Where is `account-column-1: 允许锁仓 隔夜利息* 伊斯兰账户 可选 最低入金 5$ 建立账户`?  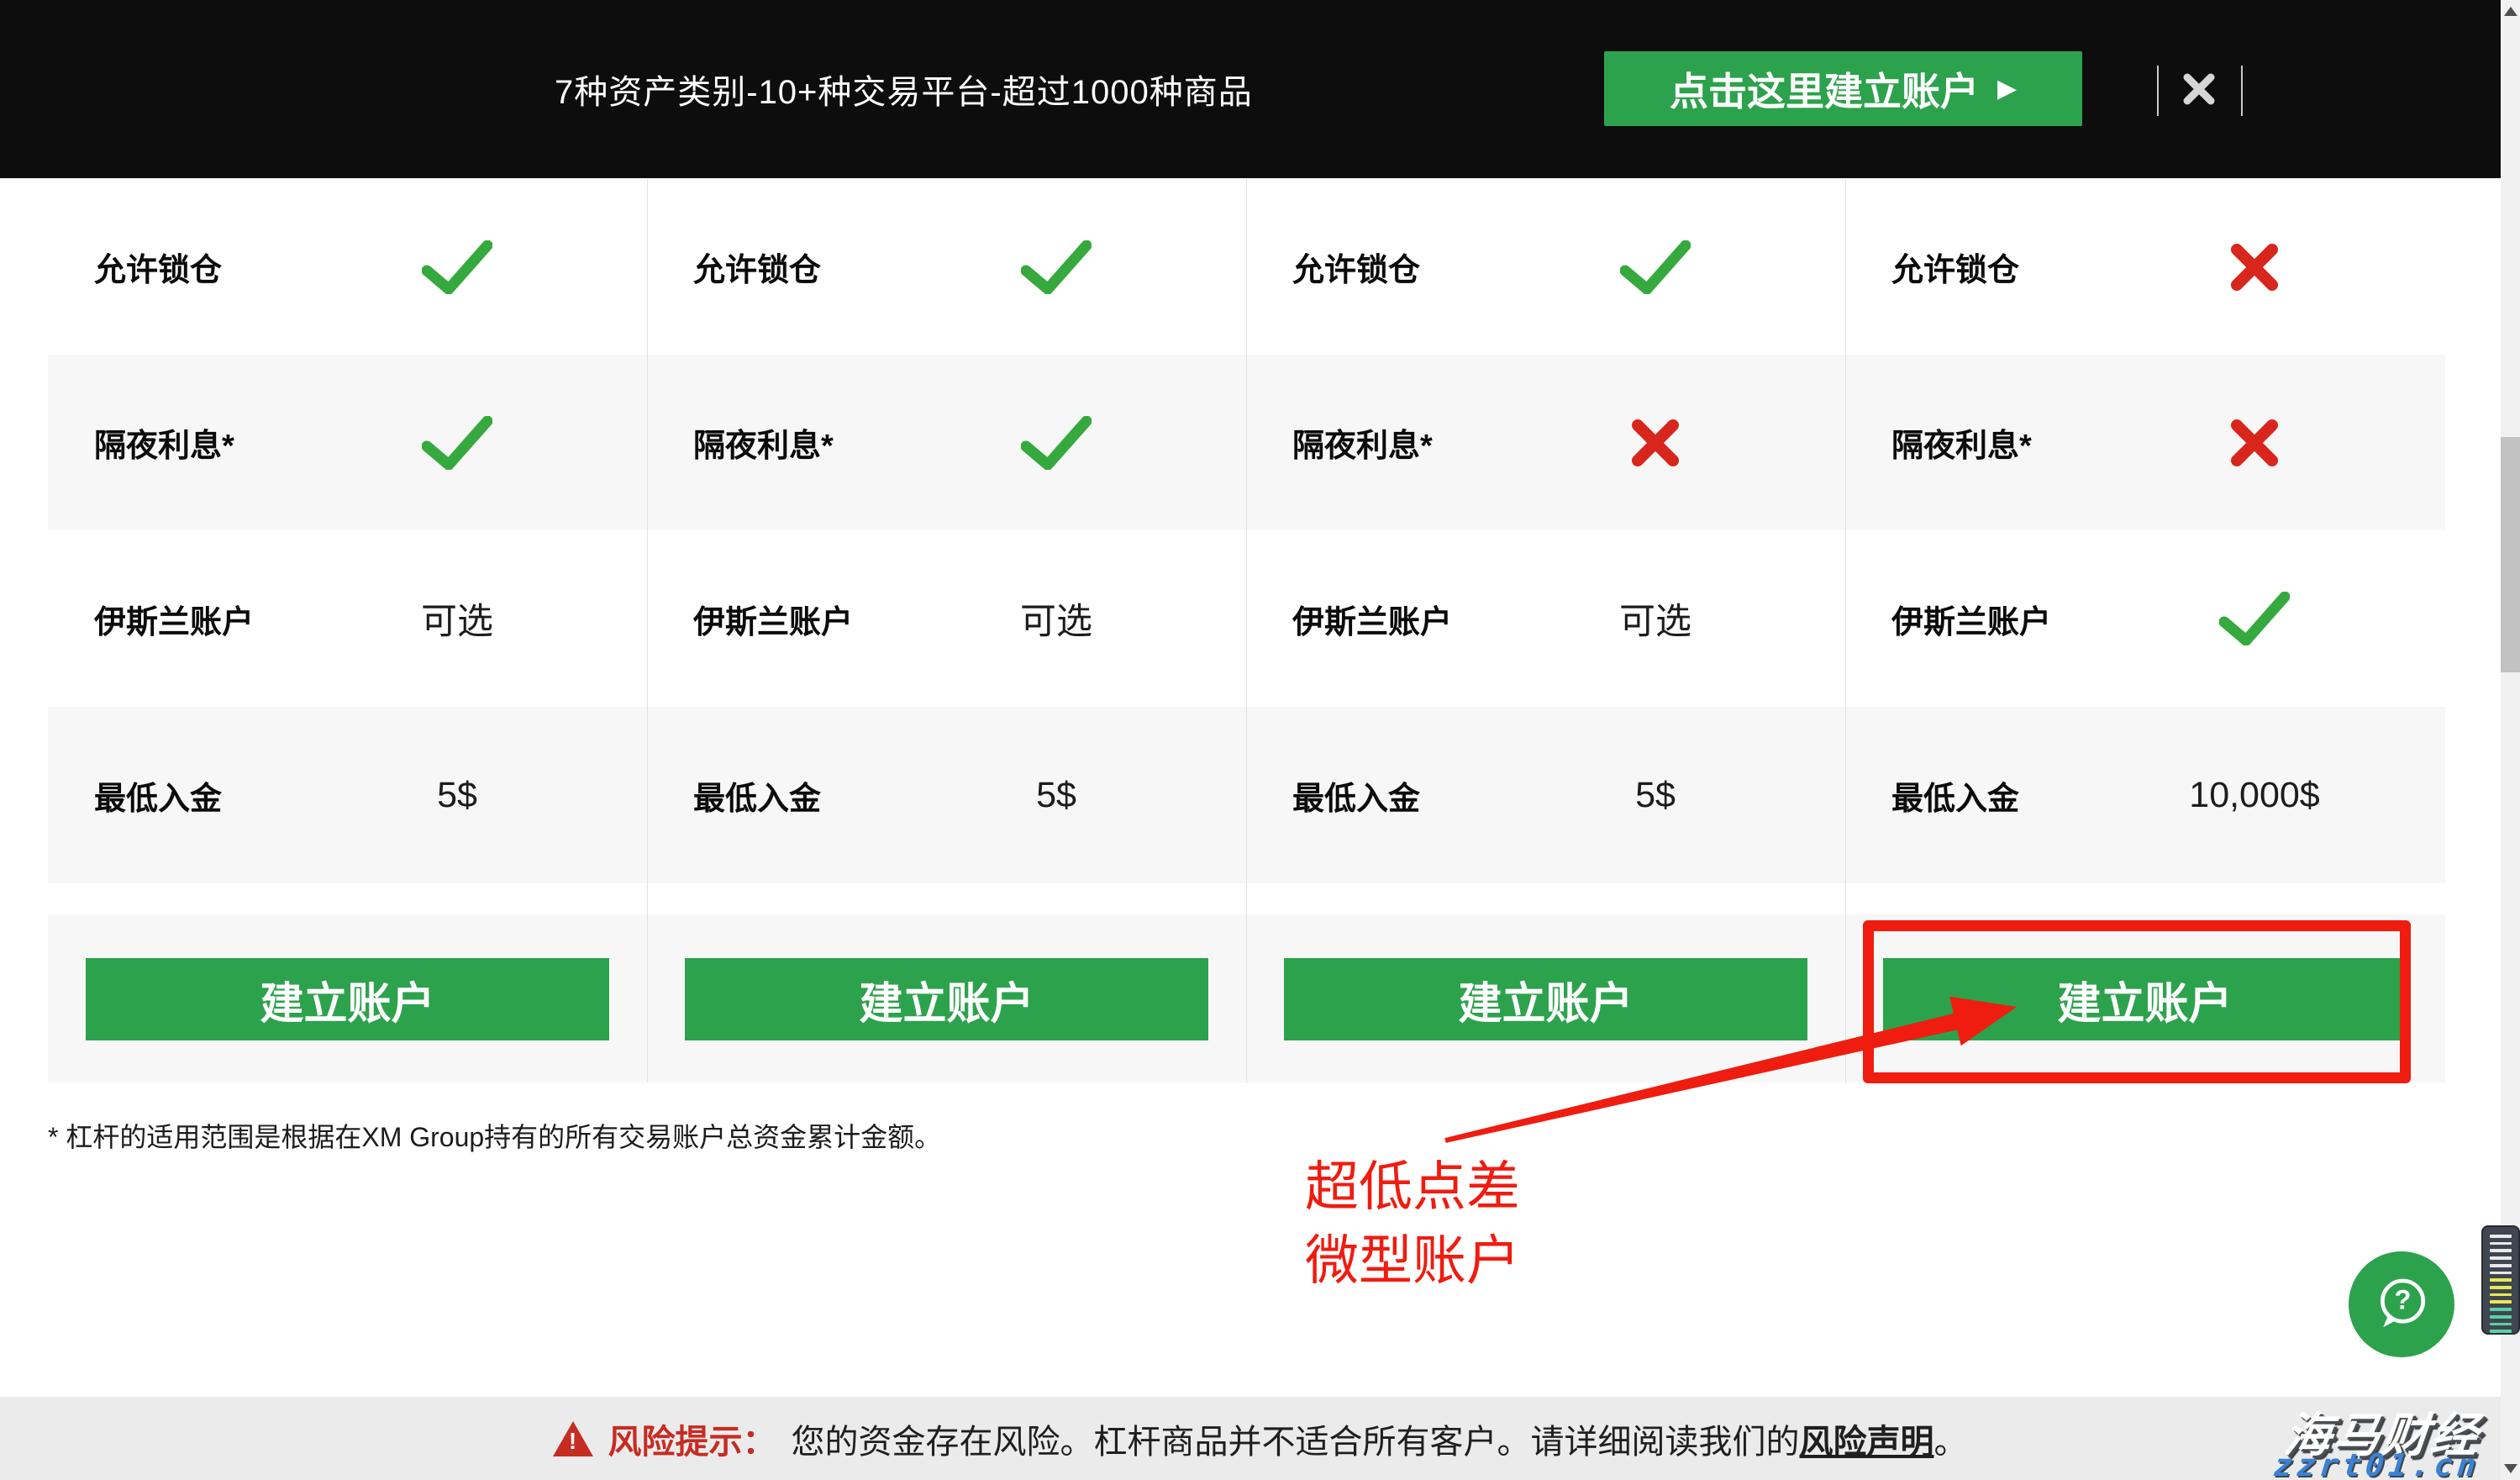 account-column-1: 允许锁仓 隔夜利息* 伊斯兰账户 可选 最低入金 5$ 建立账户 is located at coordinates (347, 630).